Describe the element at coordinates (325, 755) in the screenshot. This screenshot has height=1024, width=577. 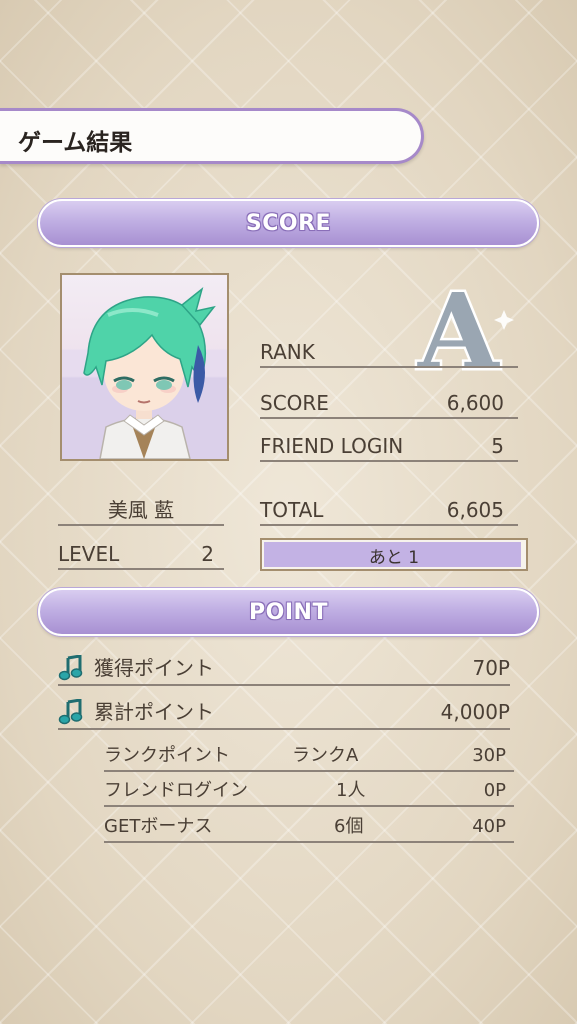
I see `breakdown-detail: ランクA` at that location.